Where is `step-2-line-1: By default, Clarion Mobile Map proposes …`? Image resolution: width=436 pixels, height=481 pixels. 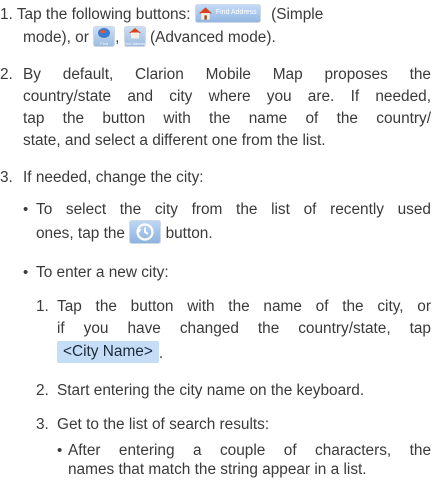 step-2-line-1: By default, Clarion Mobile Map proposes … is located at coordinates (227, 74).